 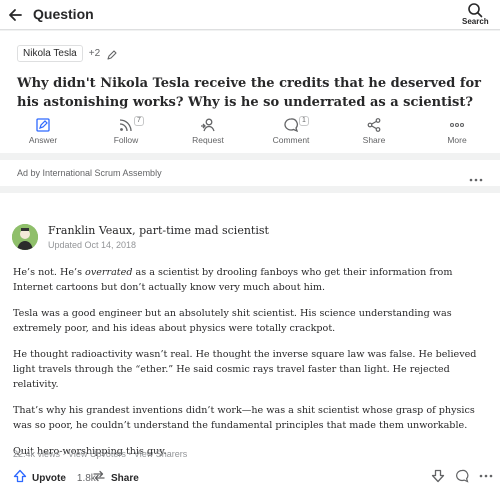 I want to click on downvote-arrow-icon, so click(x=438, y=476).